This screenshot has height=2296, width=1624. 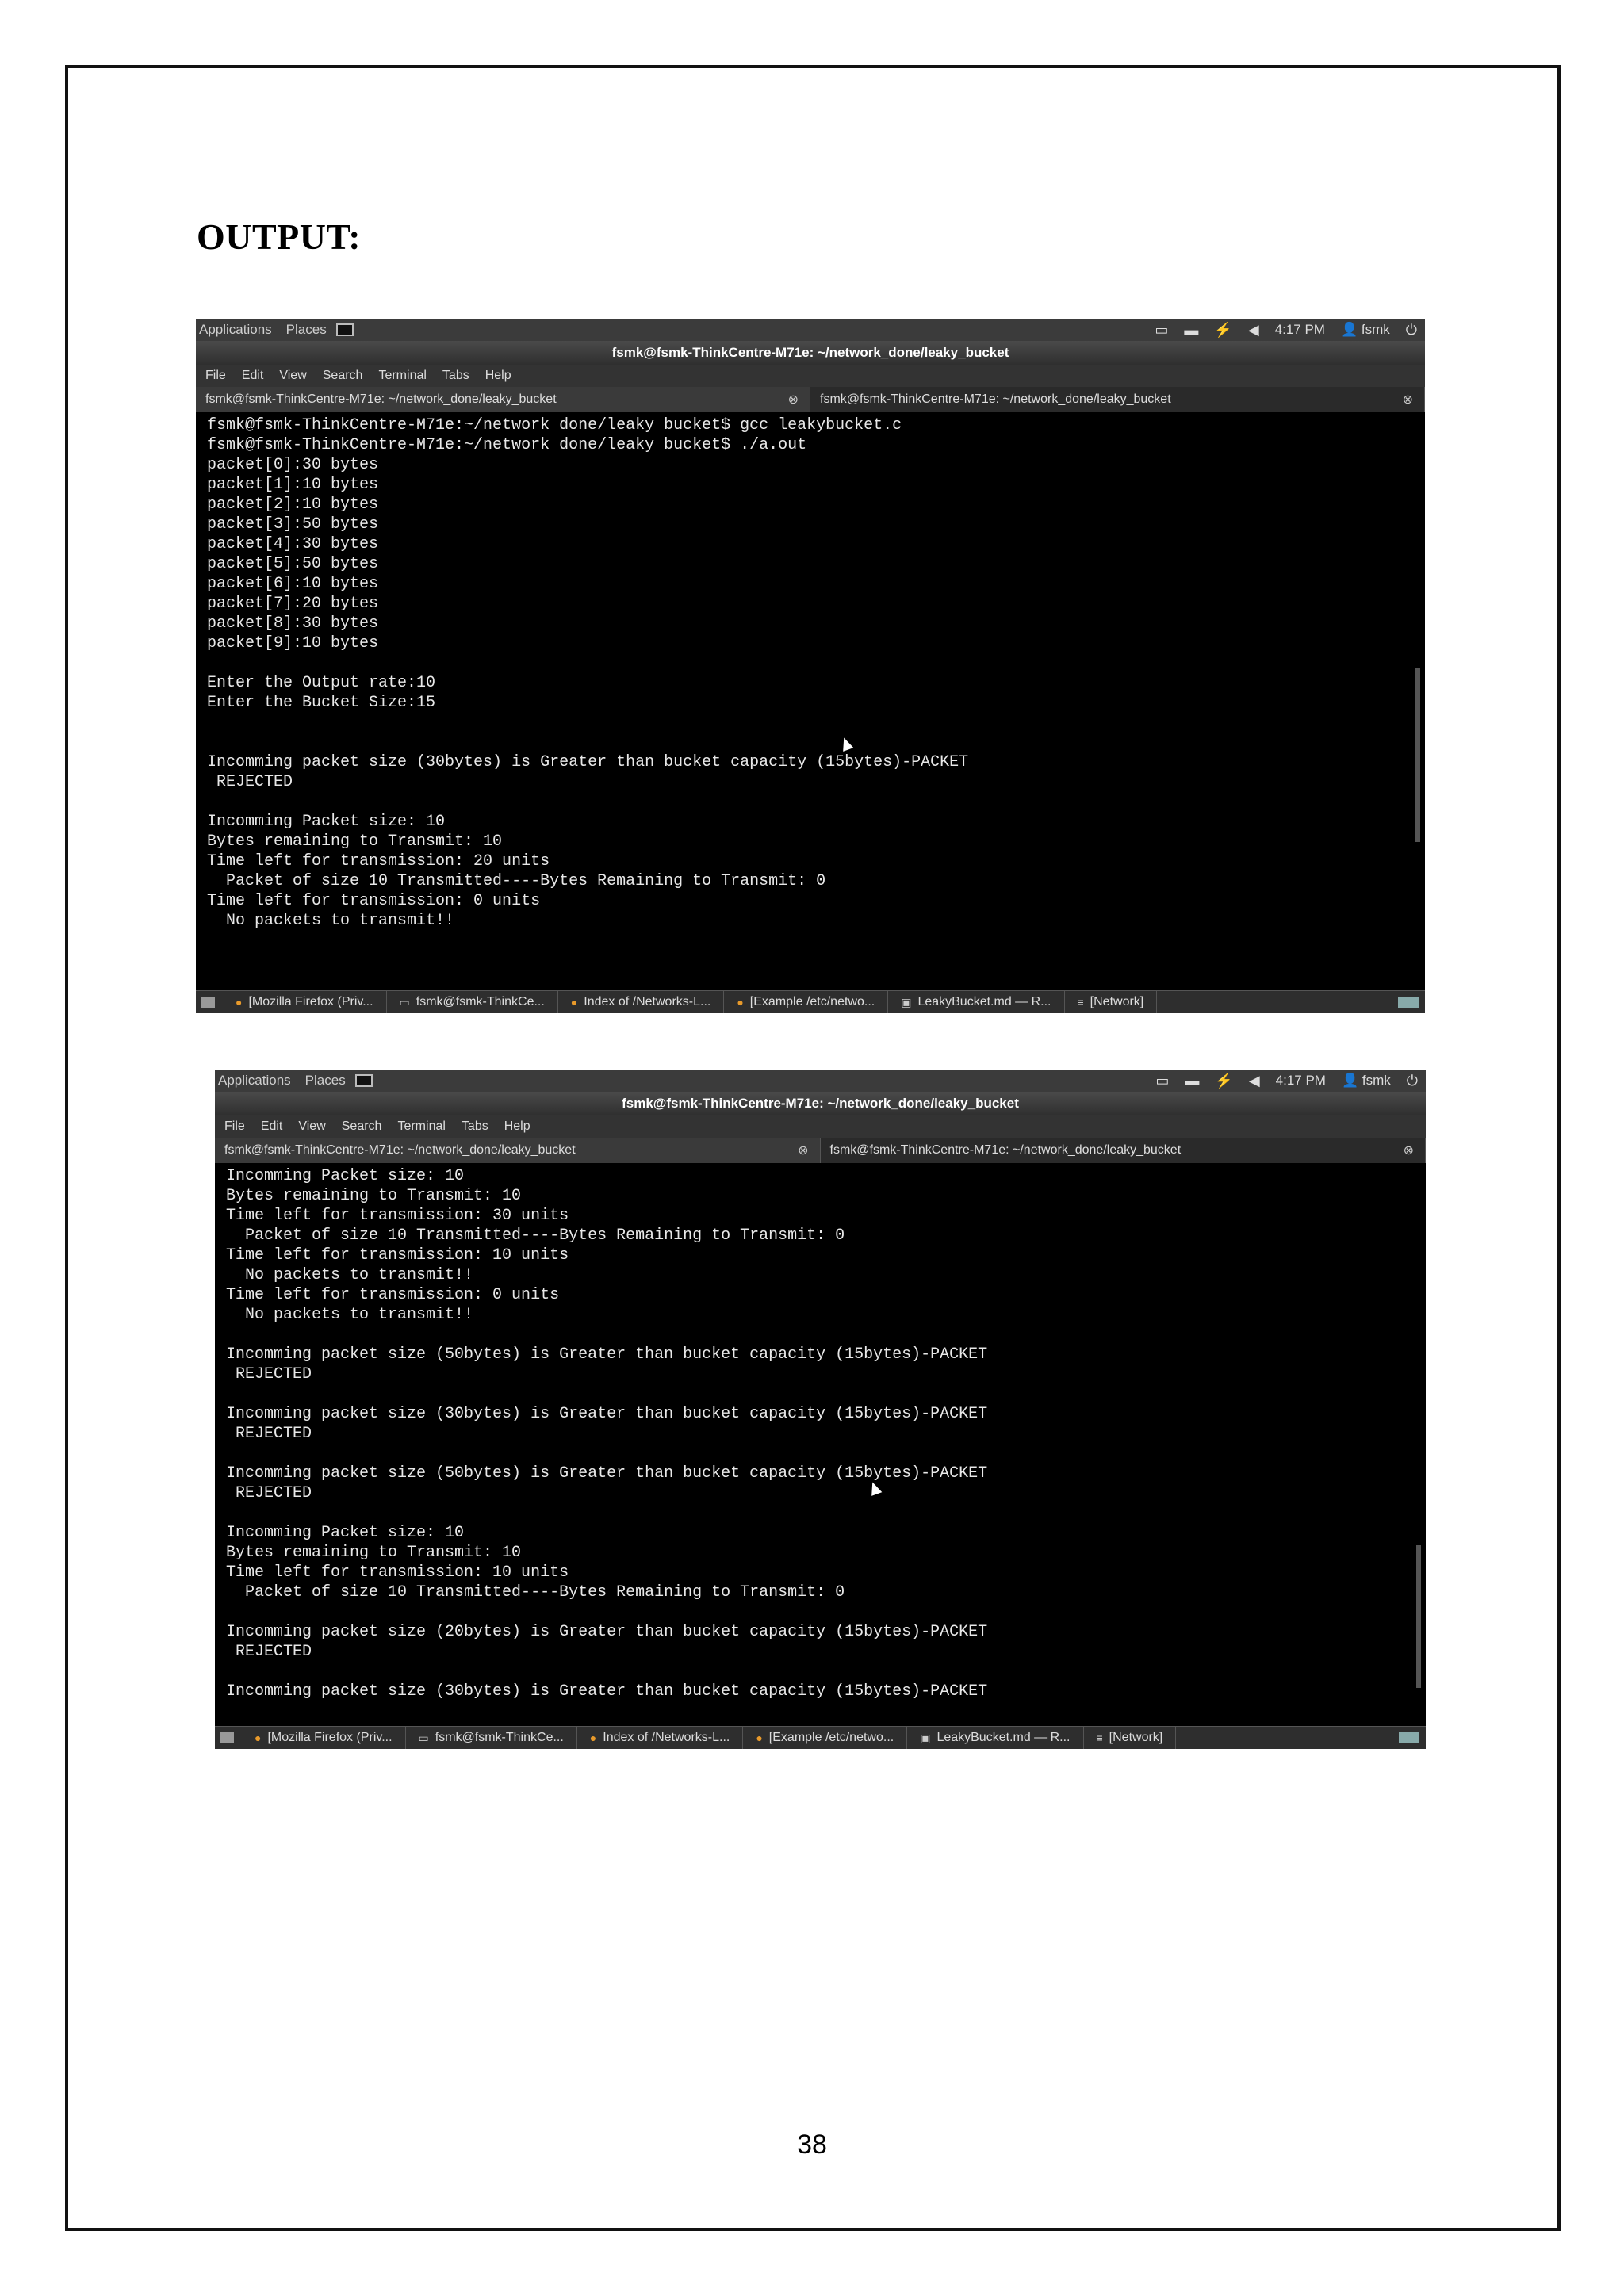 What do you see at coordinates (239, 1002) in the screenshot?
I see `firefox-icon: ●` at bounding box center [239, 1002].